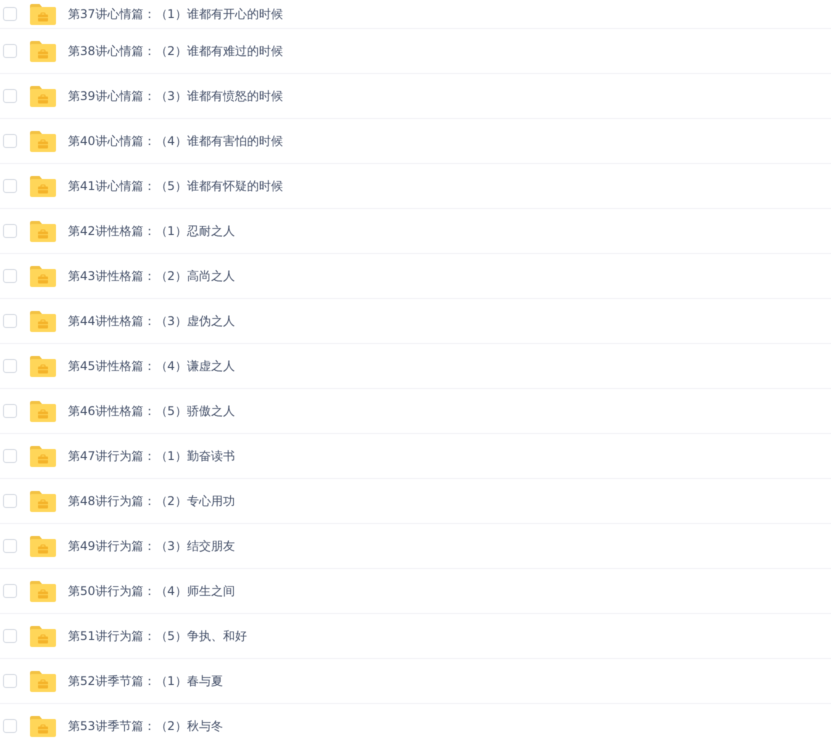 The height and width of the screenshot is (748, 831). Describe the element at coordinates (151, 456) in the screenshot. I see `folder-name: 第47讲行为篇：（1）勤奋读书` at that location.